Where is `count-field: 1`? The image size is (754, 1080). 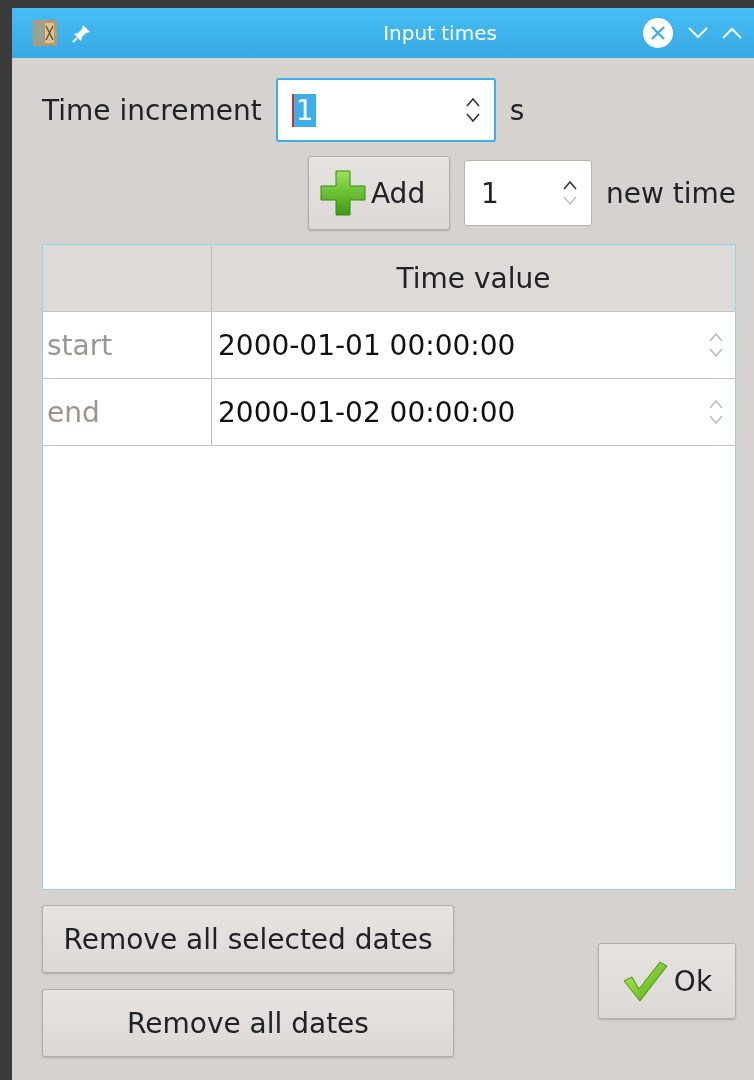 count-field: 1 is located at coordinates (527, 193).